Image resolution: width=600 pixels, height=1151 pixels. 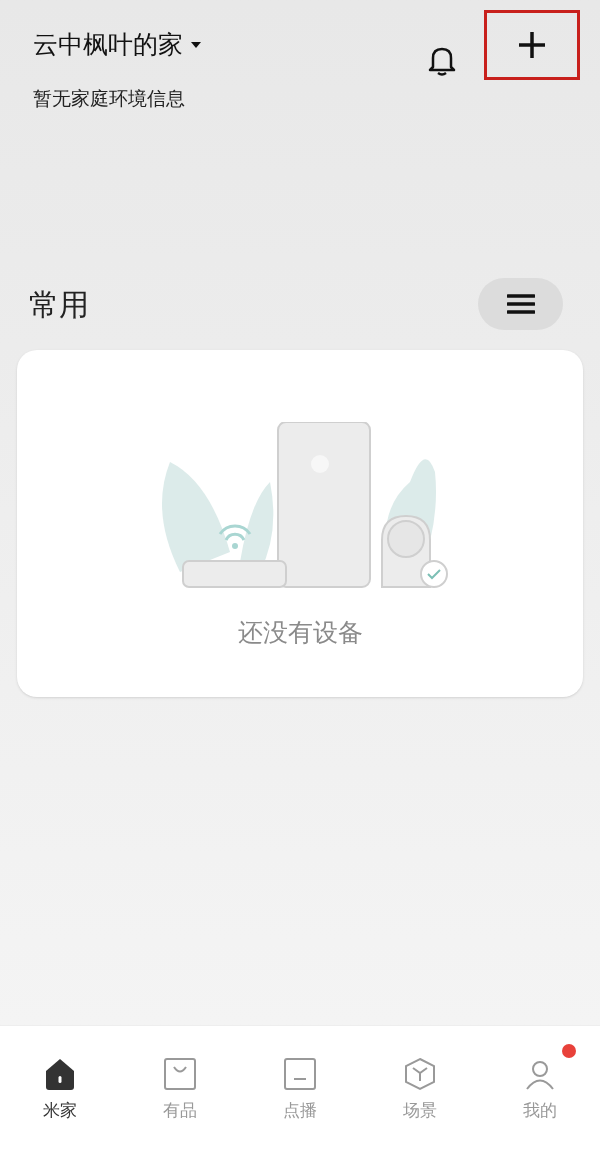 I want to click on screen-icon, so click(x=300, y=1074).